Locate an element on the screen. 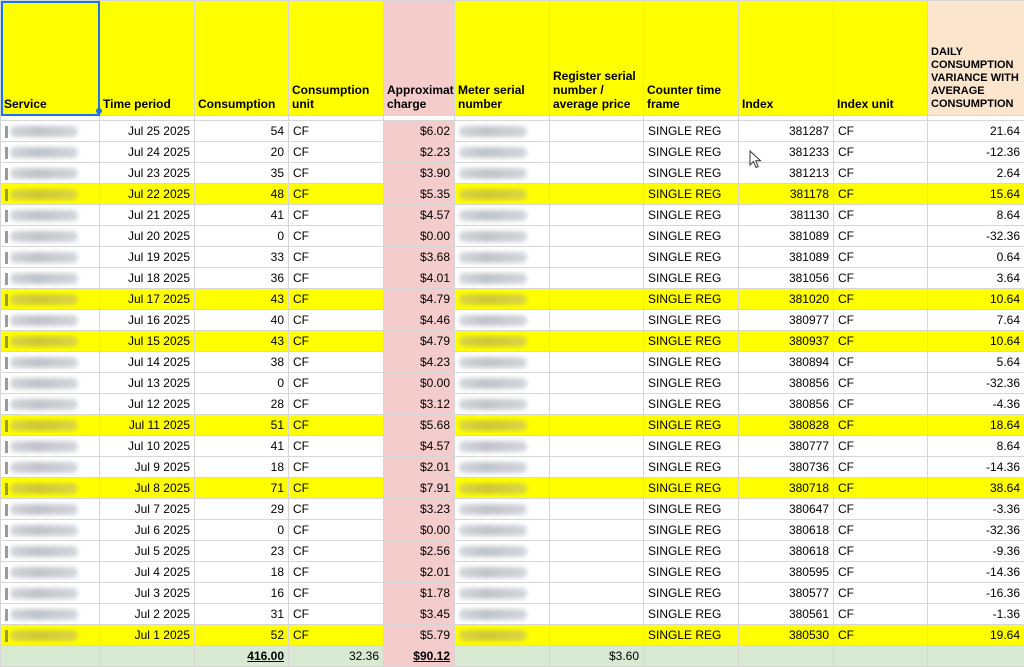 The height and width of the screenshot is (667, 1024). variance-cell: -9.36 is located at coordinates (976, 551).